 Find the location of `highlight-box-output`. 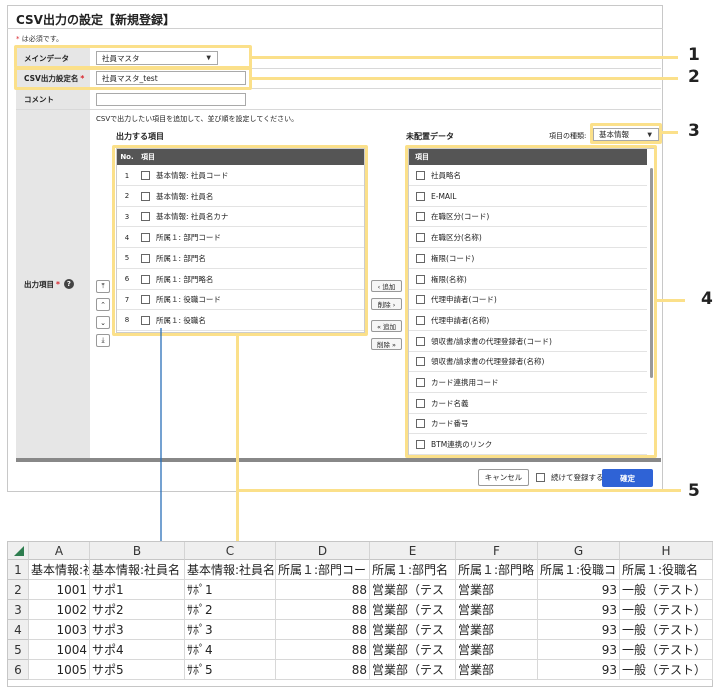

highlight-box-output is located at coordinates (240, 240).